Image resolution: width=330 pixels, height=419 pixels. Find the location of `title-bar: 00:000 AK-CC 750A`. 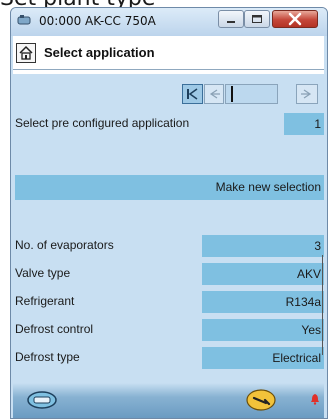

title-bar: 00:000 AK-CC 750A is located at coordinates (169, 22).